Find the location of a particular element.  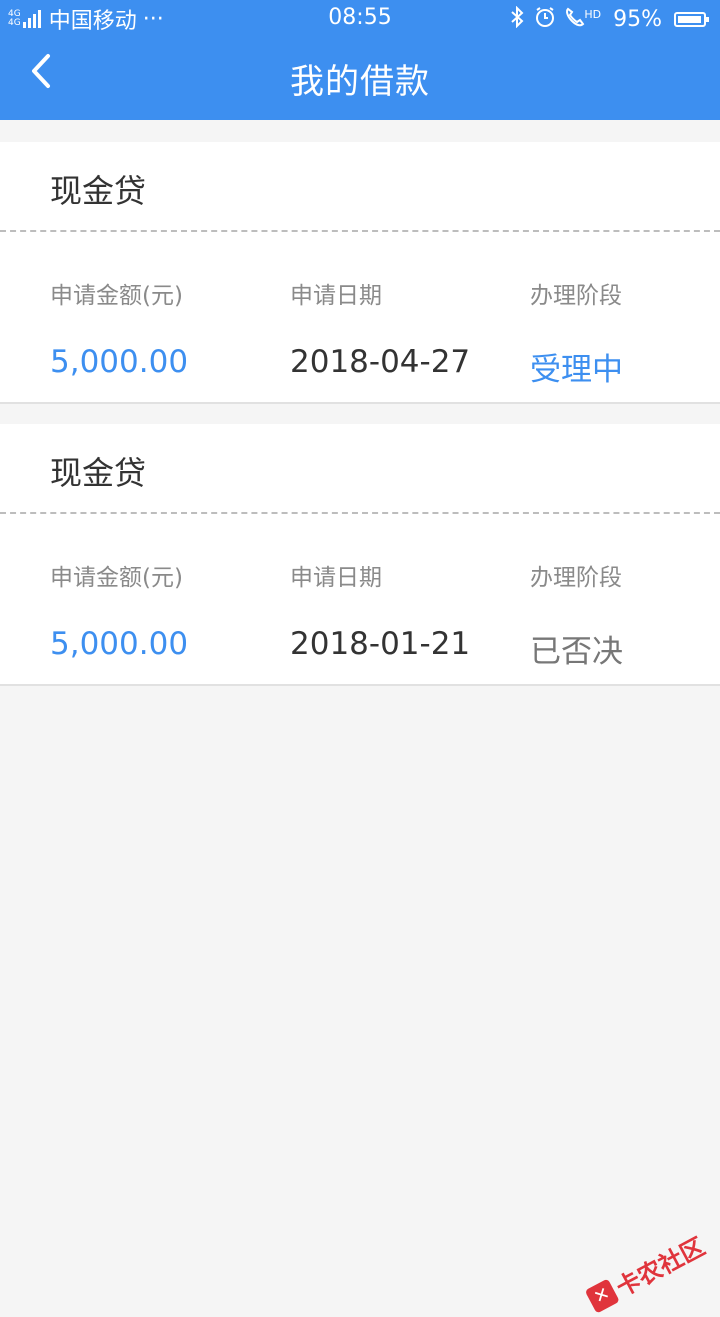

loan-date: 2018-04-27 is located at coordinates (380, 362).